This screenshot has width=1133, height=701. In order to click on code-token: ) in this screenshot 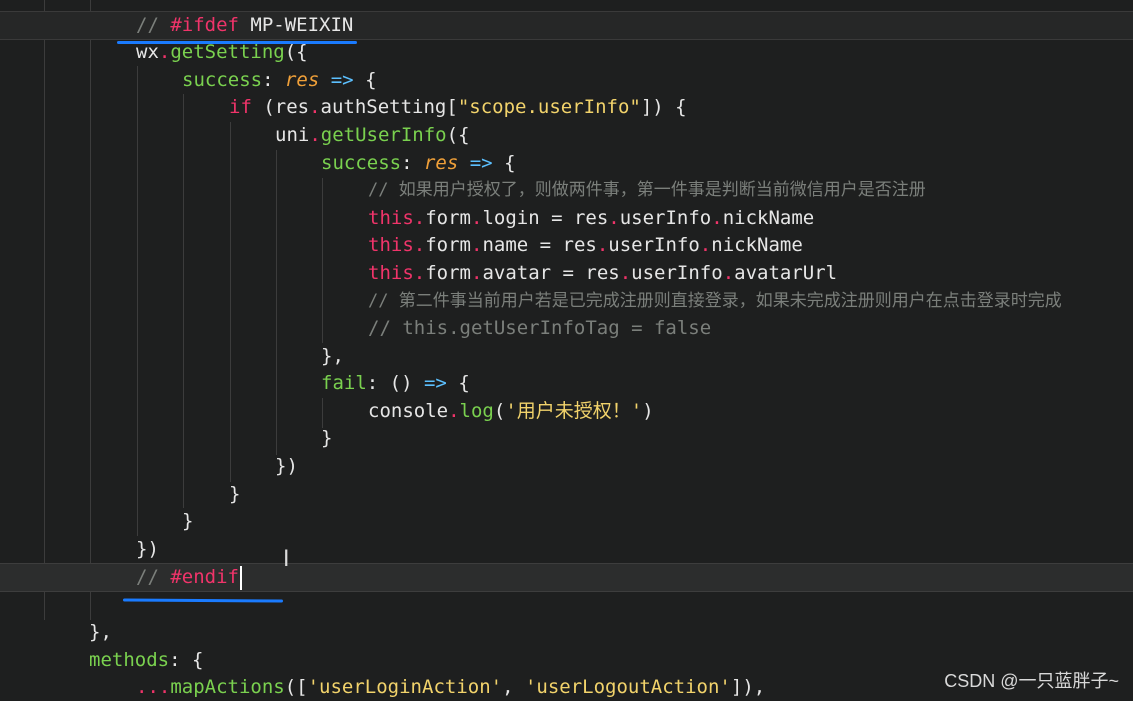, I will do `click(648, 411)`.